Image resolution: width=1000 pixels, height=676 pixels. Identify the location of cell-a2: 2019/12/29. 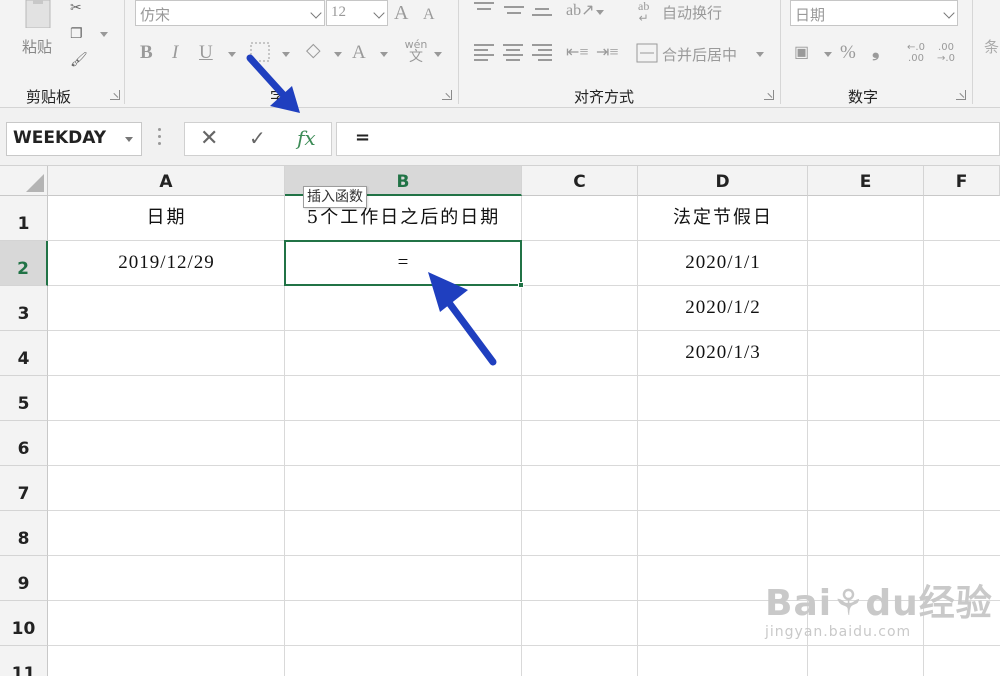
(166, 263).